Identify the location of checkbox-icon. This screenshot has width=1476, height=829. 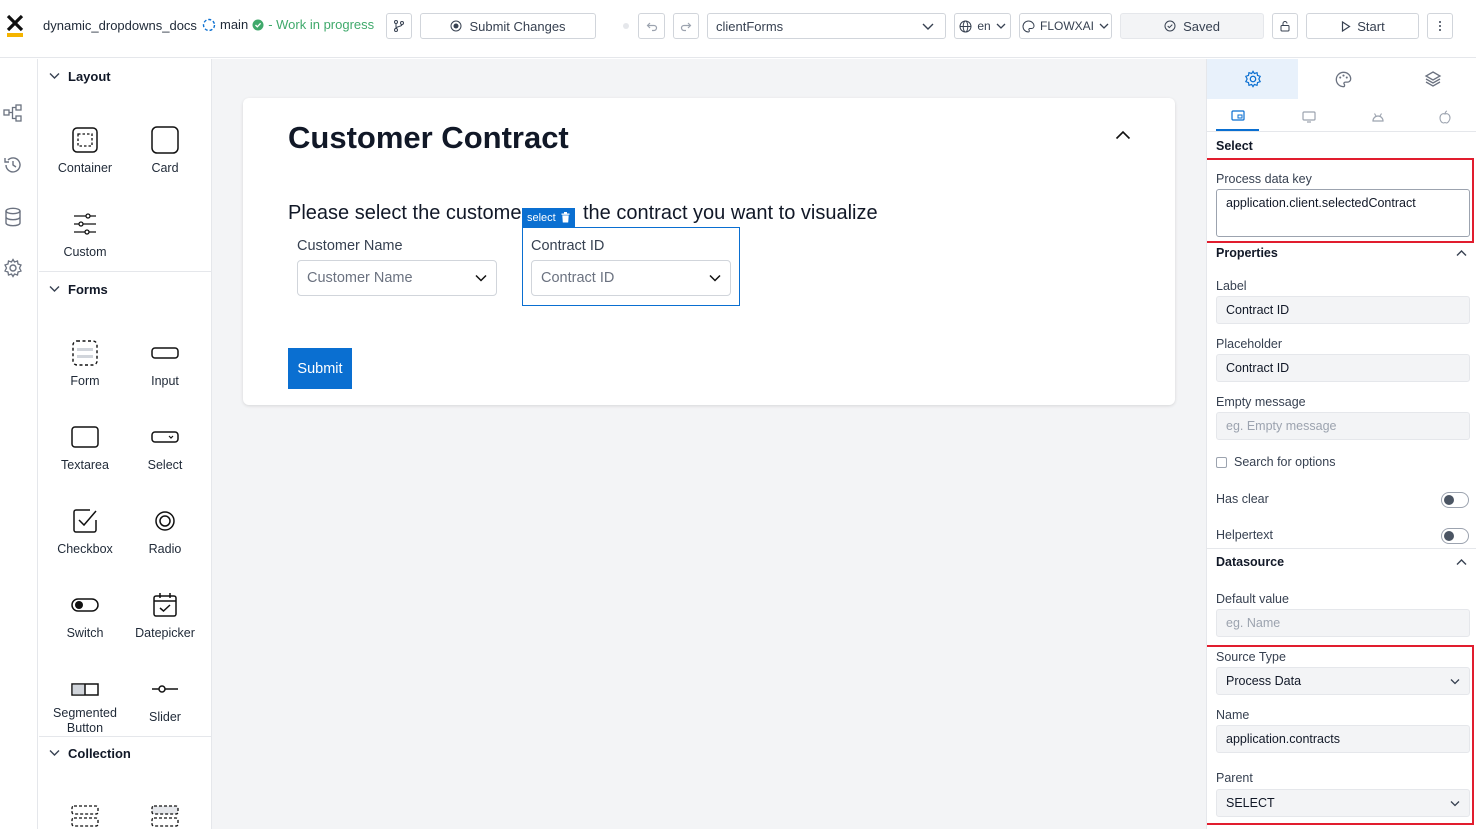
(85, 521).